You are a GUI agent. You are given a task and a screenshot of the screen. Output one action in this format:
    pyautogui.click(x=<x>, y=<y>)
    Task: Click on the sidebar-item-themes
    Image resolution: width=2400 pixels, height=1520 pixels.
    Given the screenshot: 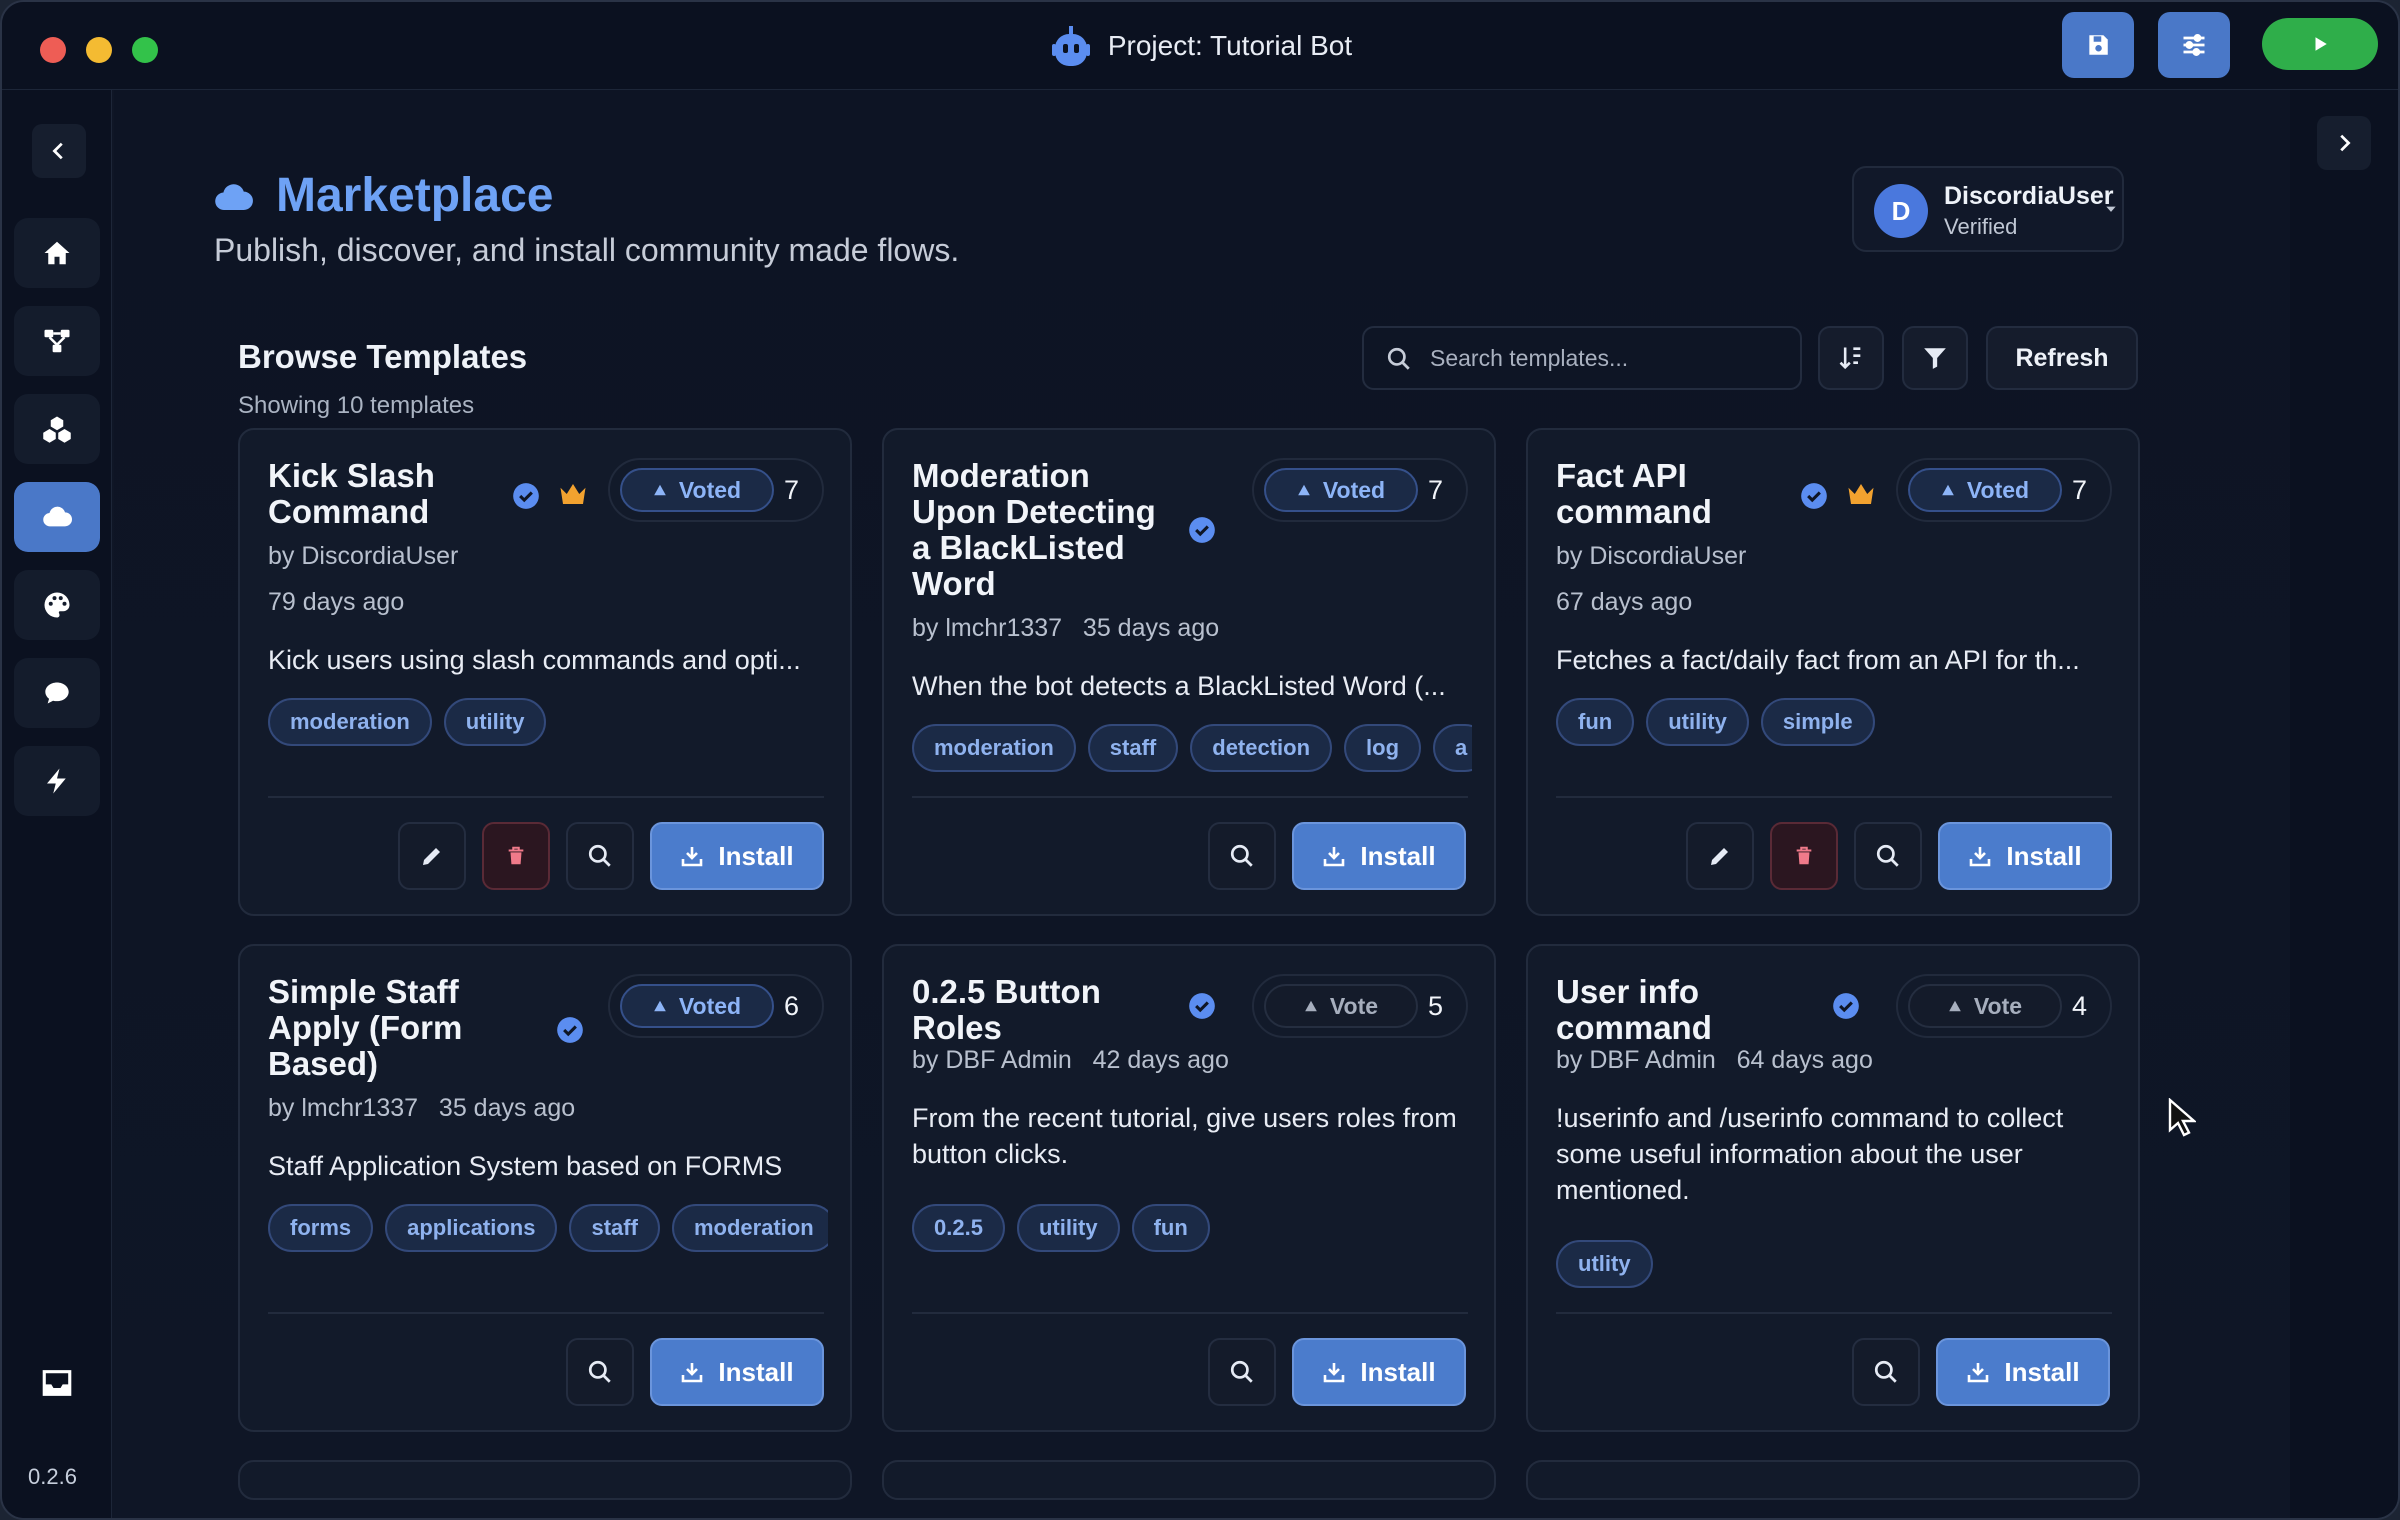 What is the action you would take?
    pyautogui.click(x=57, y=605)
    